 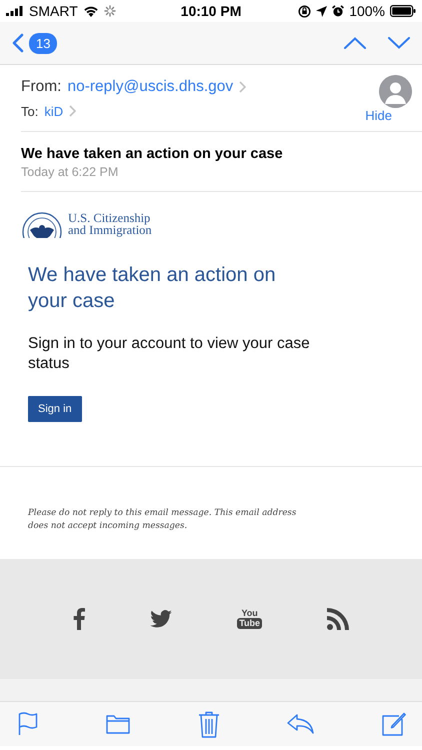 I want to click on bird-icon, so click(x=161, y=619).